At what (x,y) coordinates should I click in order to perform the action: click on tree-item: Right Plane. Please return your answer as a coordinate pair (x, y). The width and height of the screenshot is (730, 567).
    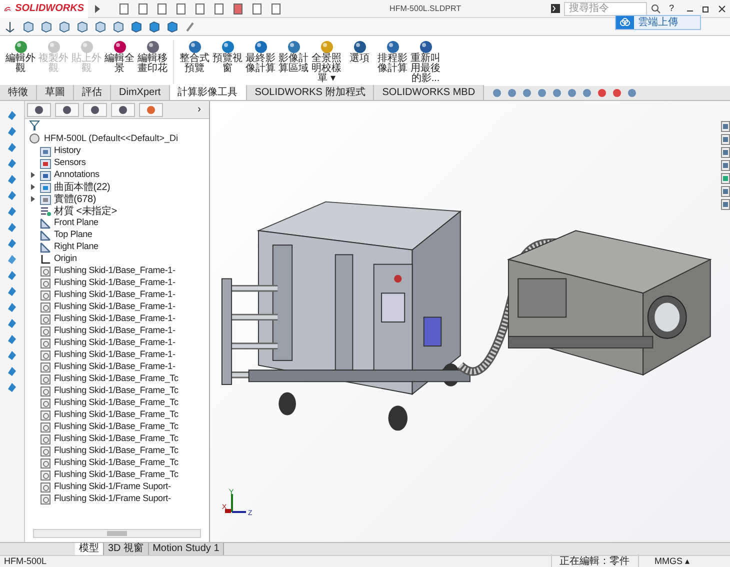
    Looking at the image, I should click on (76, 247).